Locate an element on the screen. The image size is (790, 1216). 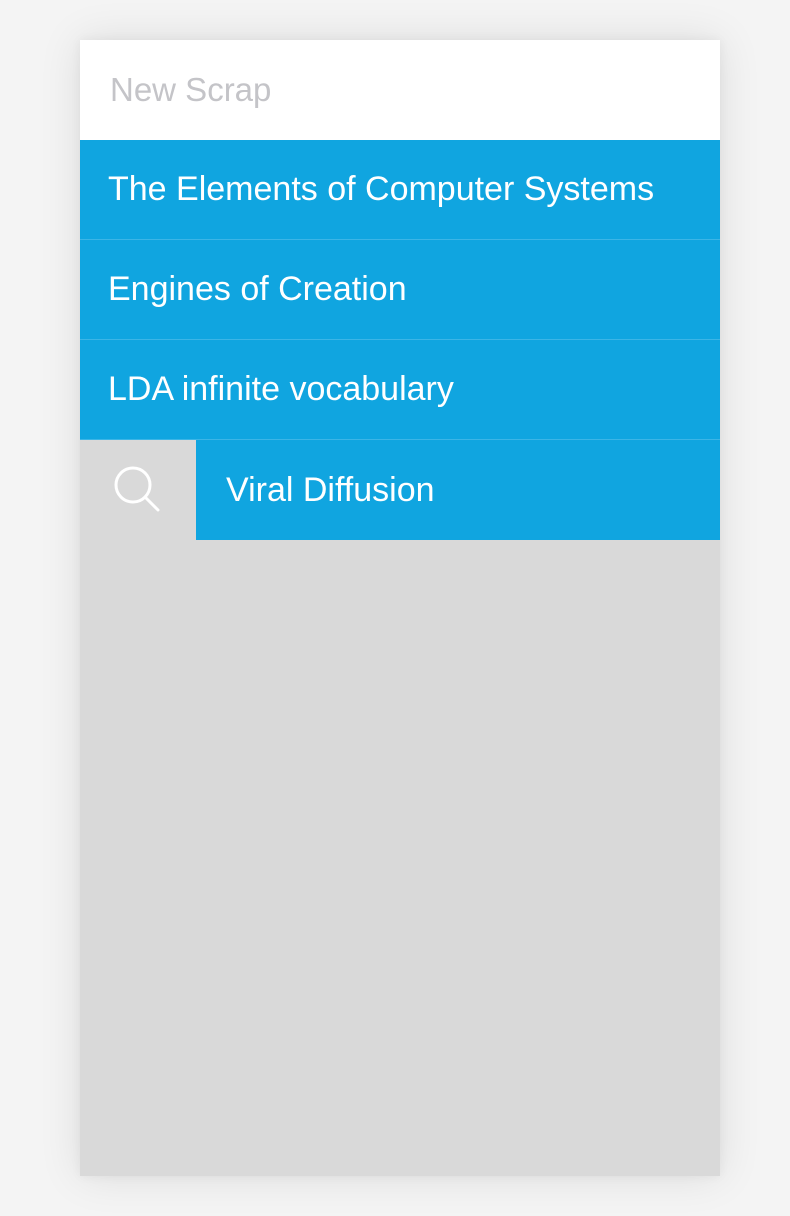
new-scrap-bar is located at coordinates (400, 90).